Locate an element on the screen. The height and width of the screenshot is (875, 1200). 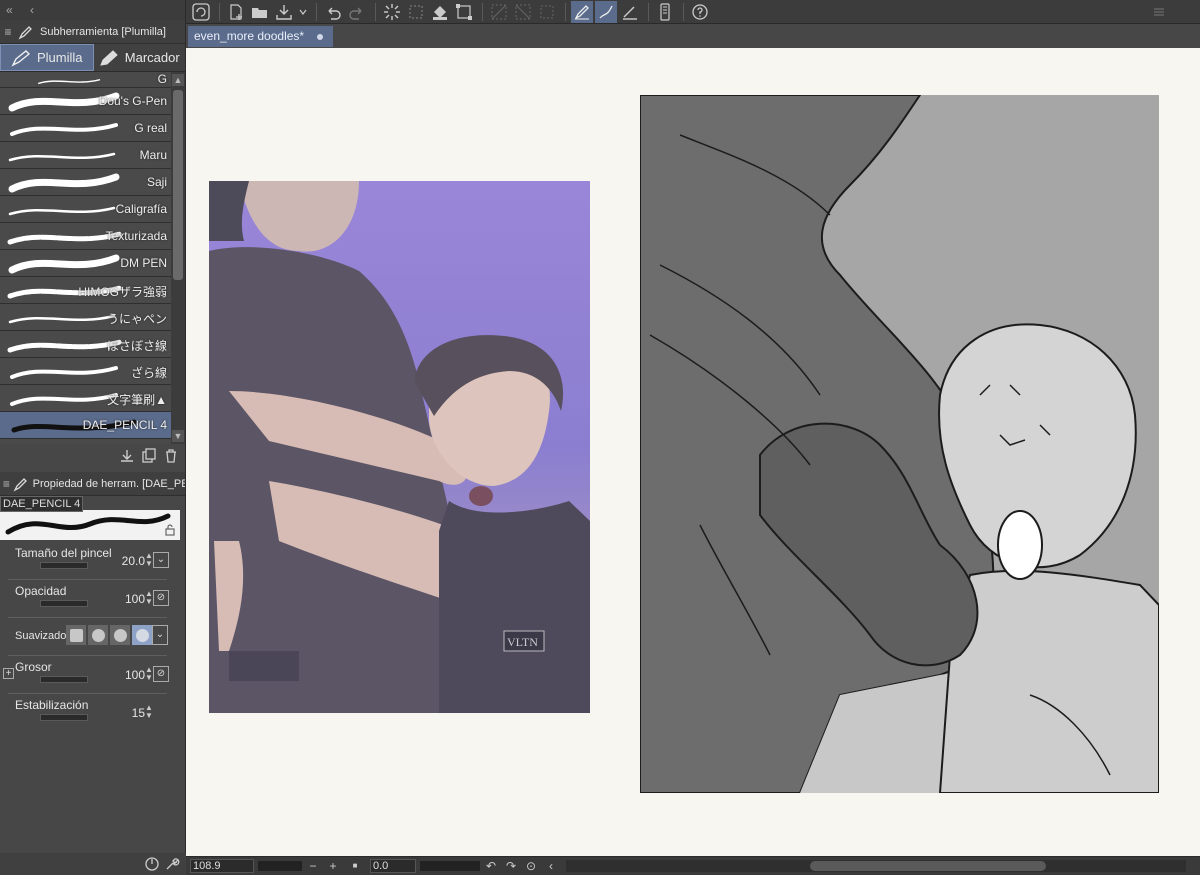
scroll-down-icon: ▼ is located at coordinates (178, 436).